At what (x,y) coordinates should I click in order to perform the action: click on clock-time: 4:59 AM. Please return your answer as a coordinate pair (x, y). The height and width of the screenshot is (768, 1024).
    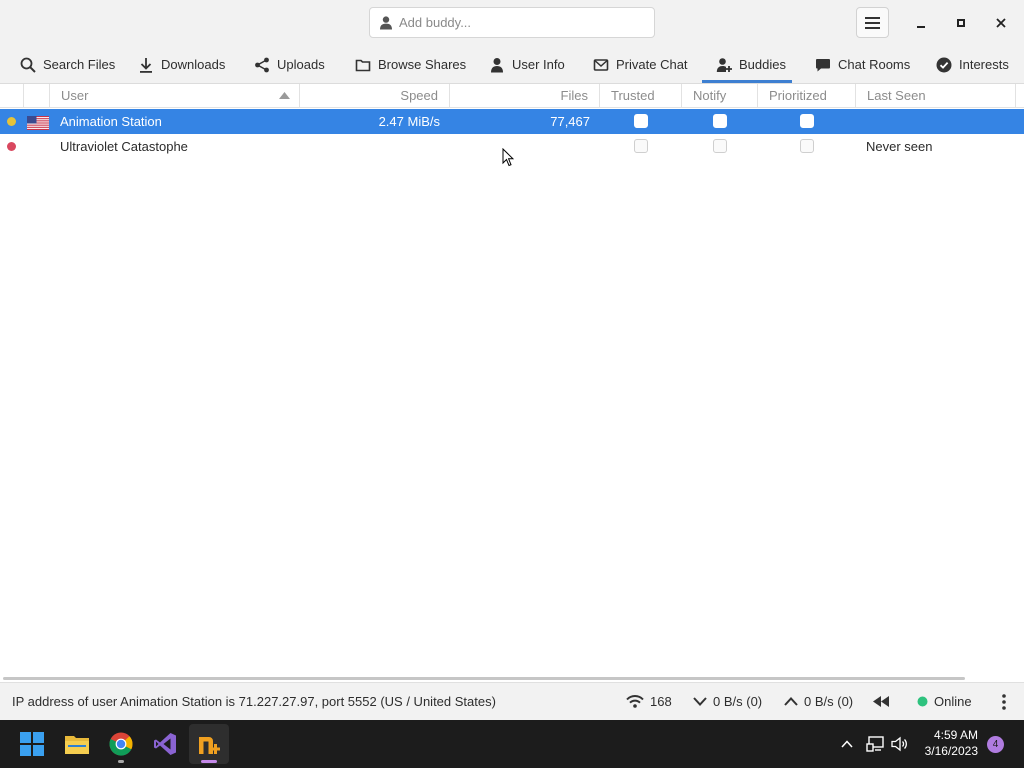
    Looking at the image, I should click on (955, 735).